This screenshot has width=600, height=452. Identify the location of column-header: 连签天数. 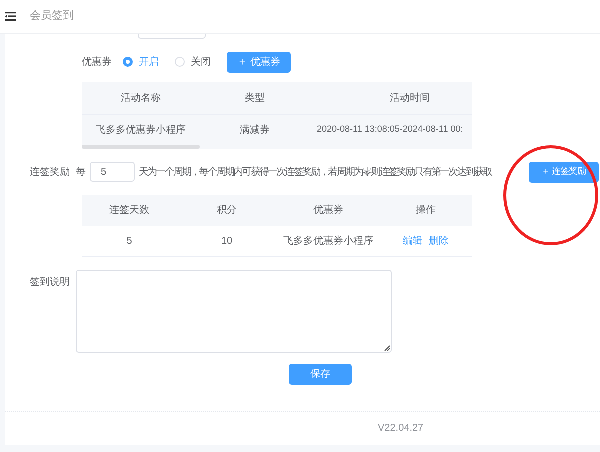
(129, 211).